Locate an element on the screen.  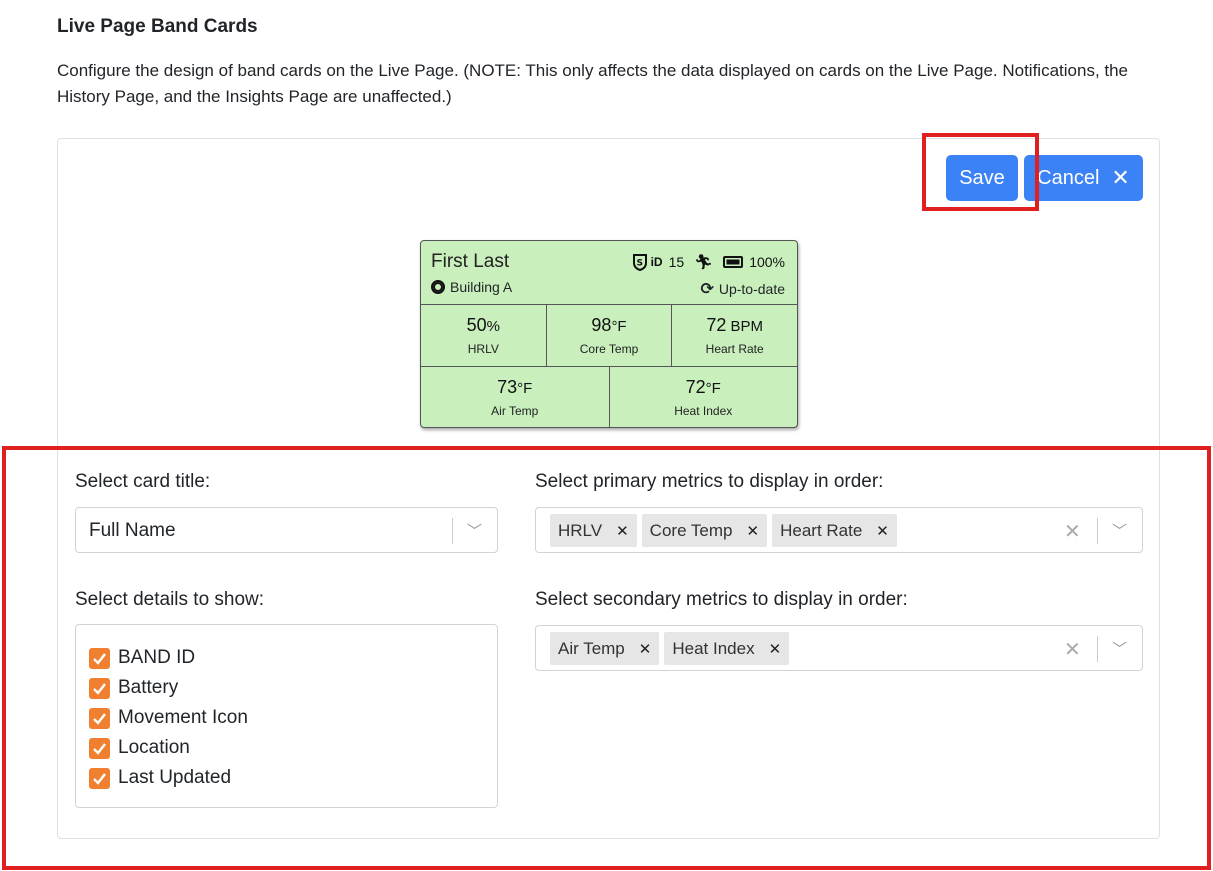
battery-icon is located at coordinates (733, 262).